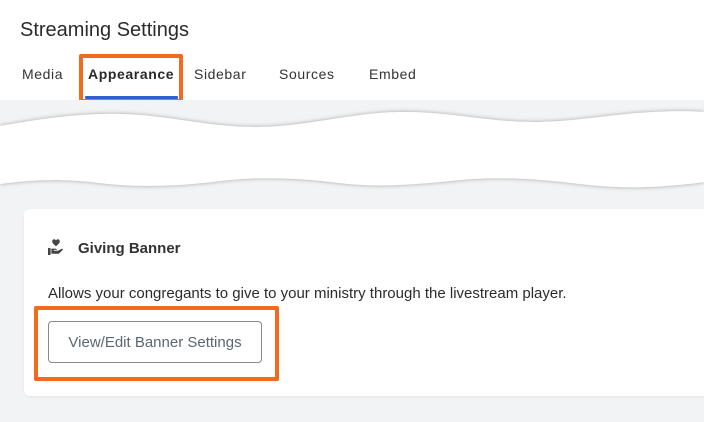 This screenshot has width=704, height=422. What do you see at coordinates (131, 97) in the screenshot?
I see `active-tab-indicator` at bounding box center [131, 97].